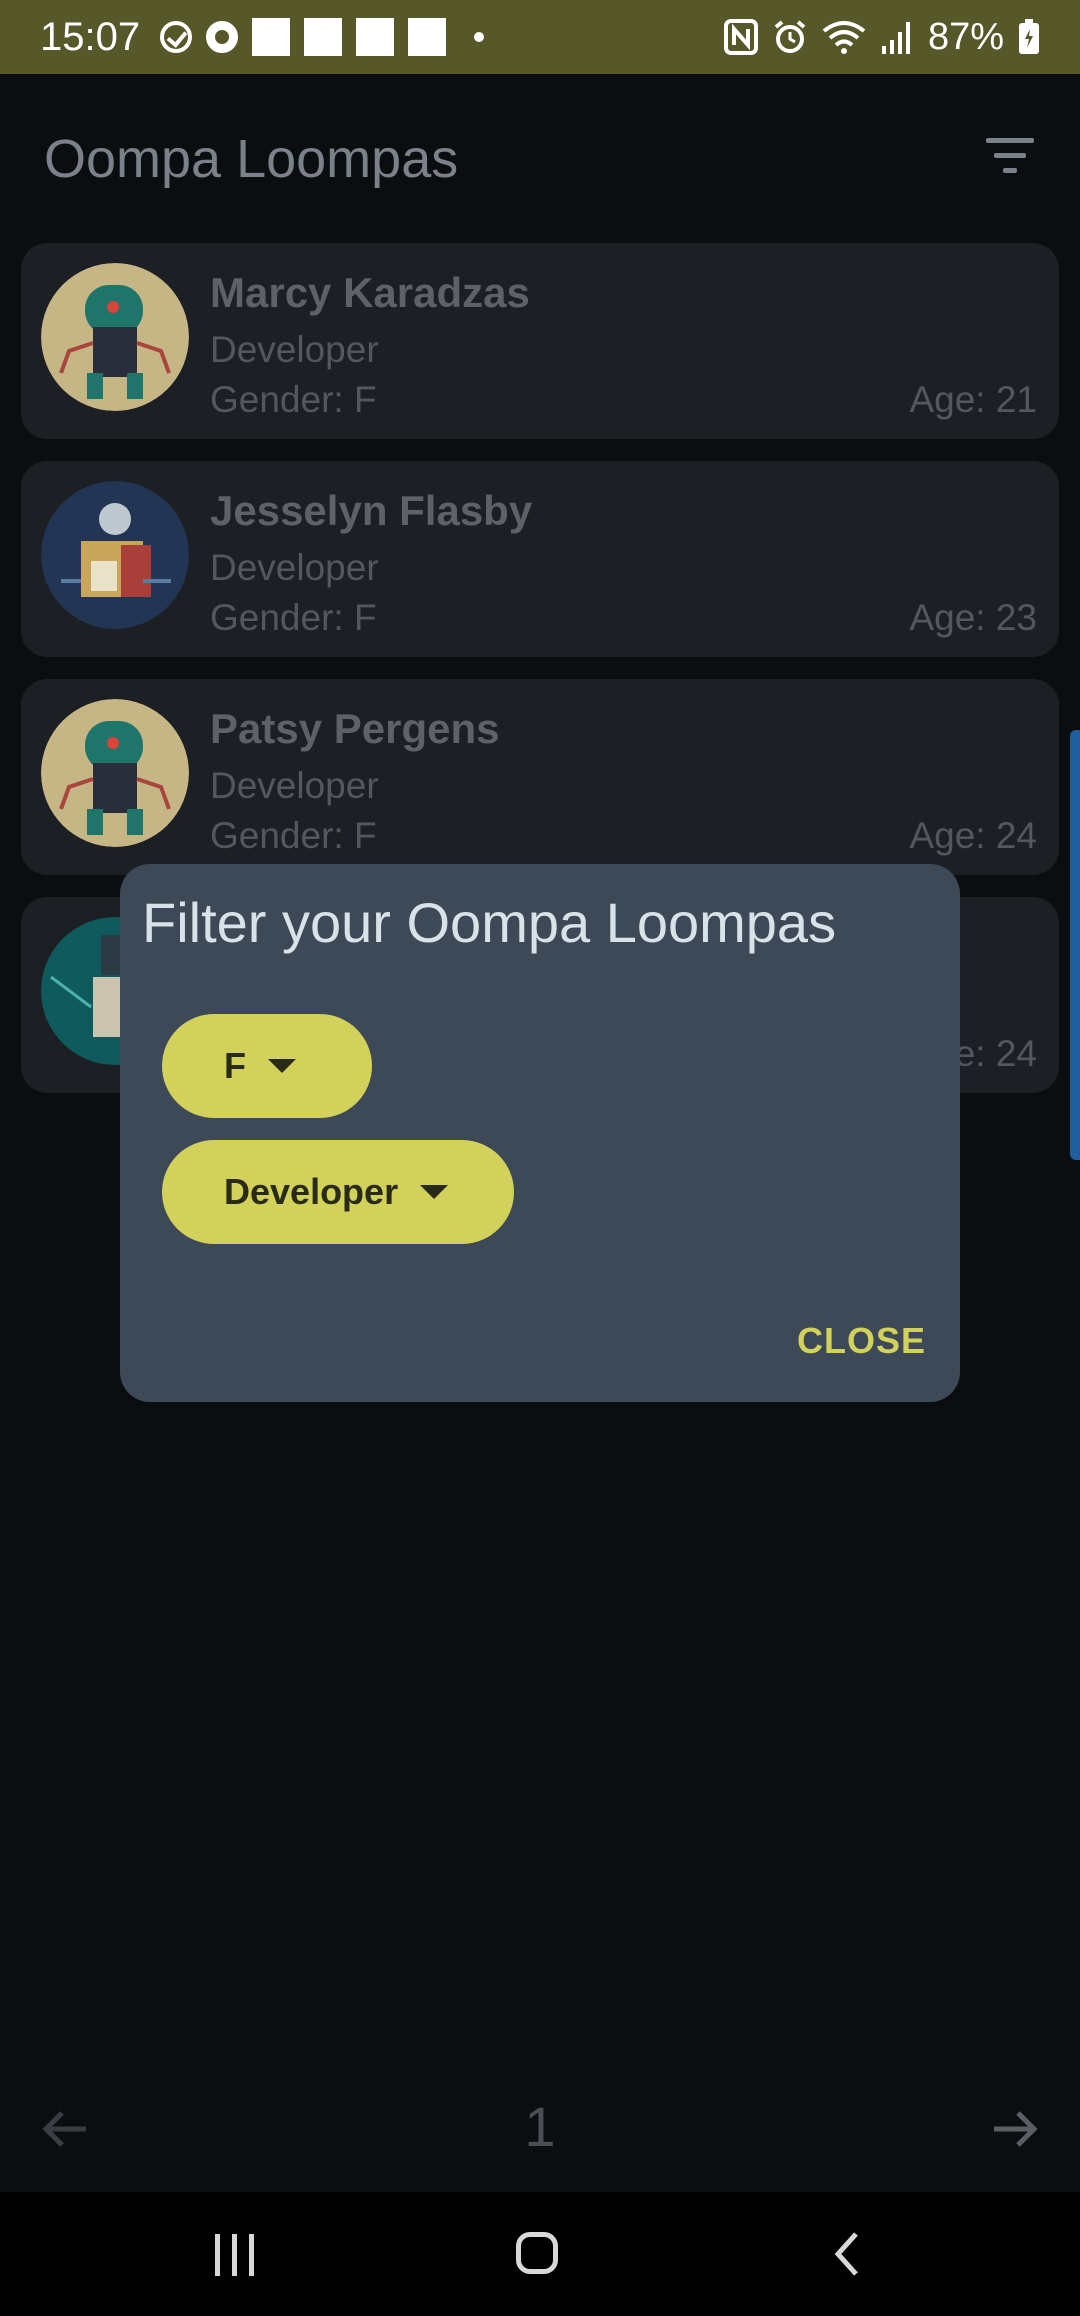  What do you see at coordinates (479, 37) in the screenshot?
I see `more-notifications-dot-icon` at bounding box center [479, 37].